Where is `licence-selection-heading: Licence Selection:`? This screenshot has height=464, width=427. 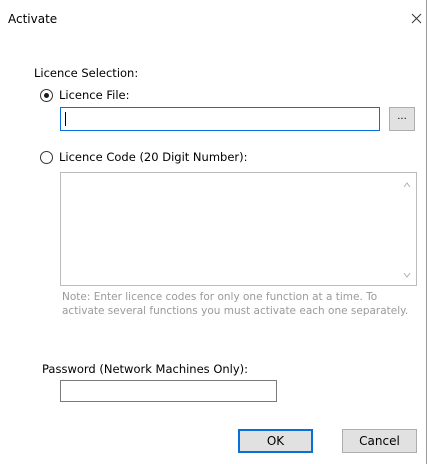
licence-selection-heading: Licence Selection: is located at coordinates (86, 73).